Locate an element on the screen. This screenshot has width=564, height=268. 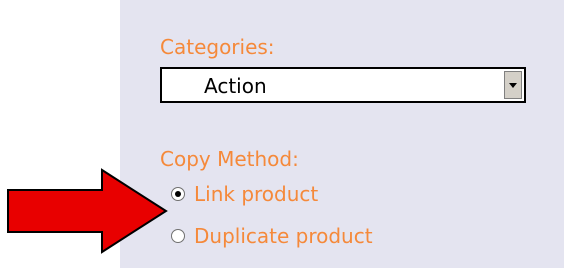
chevron-down-icon is located at coordinates (513, 85).